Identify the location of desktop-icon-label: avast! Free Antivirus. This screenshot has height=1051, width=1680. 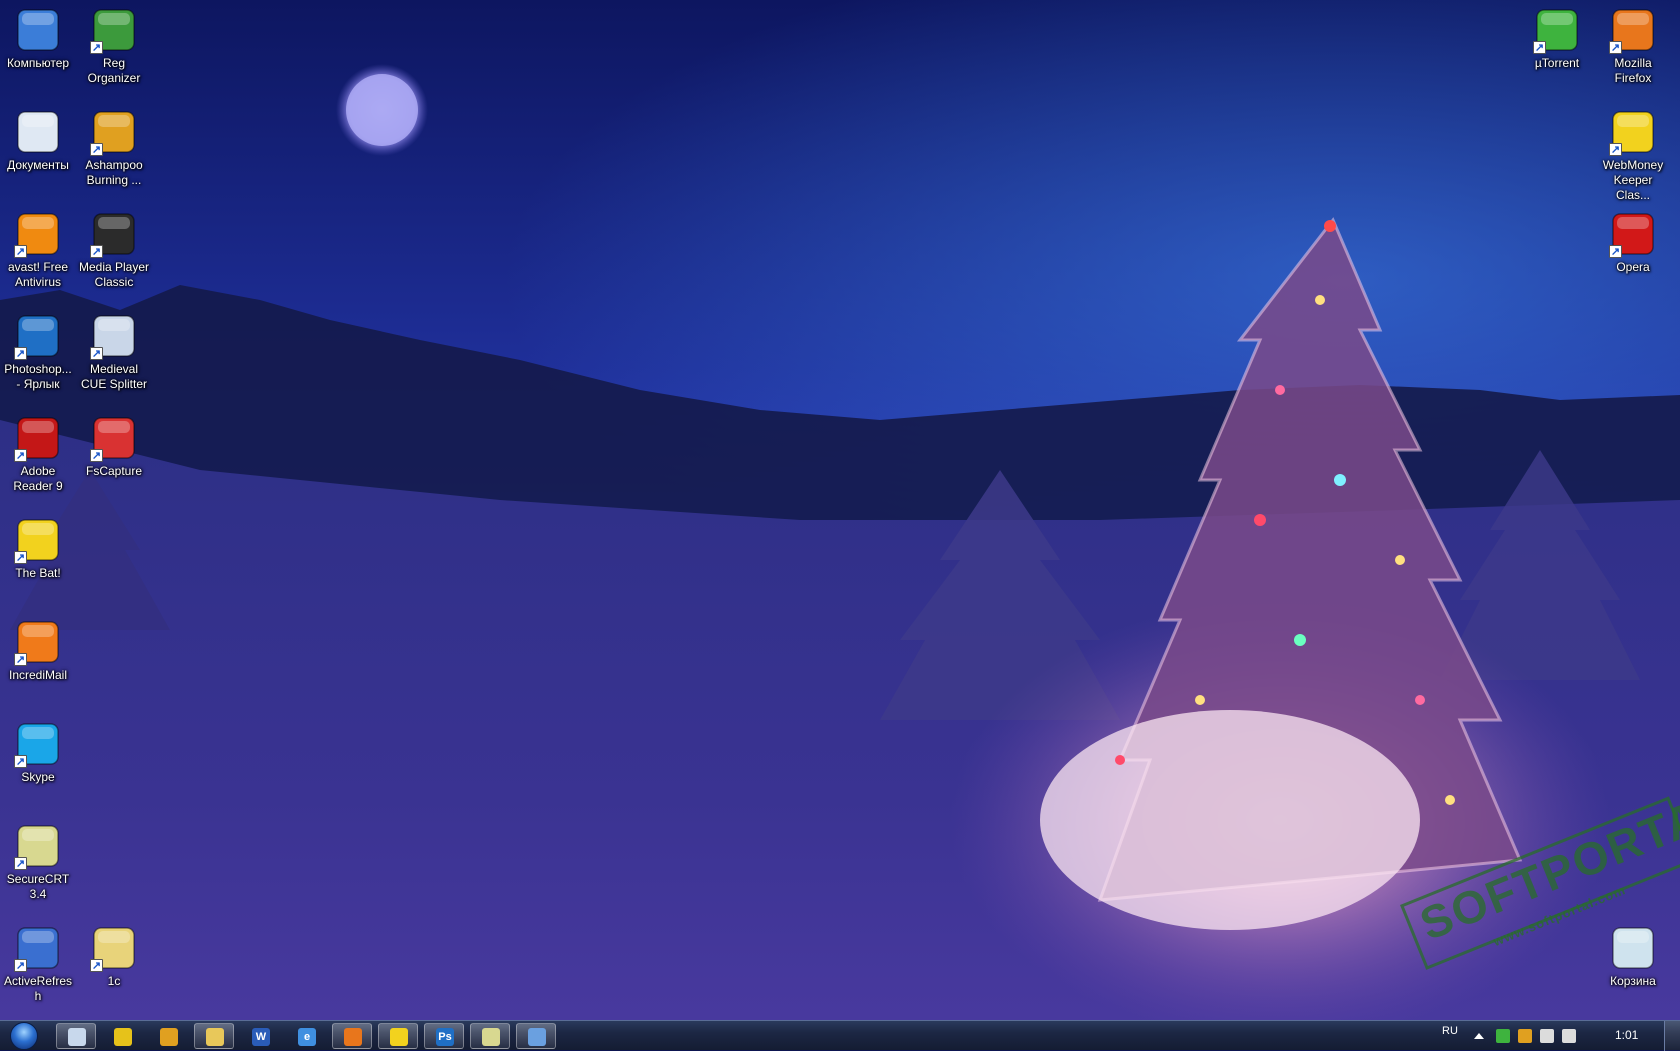
(38, 274).